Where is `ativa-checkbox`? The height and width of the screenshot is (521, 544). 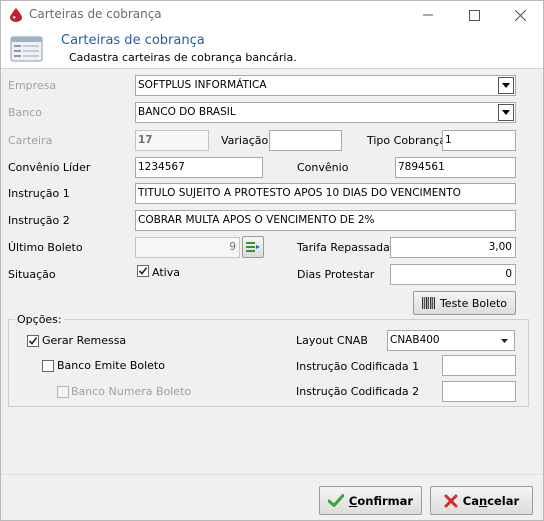
ativa-checkbox is located at coordinates (143, 271).